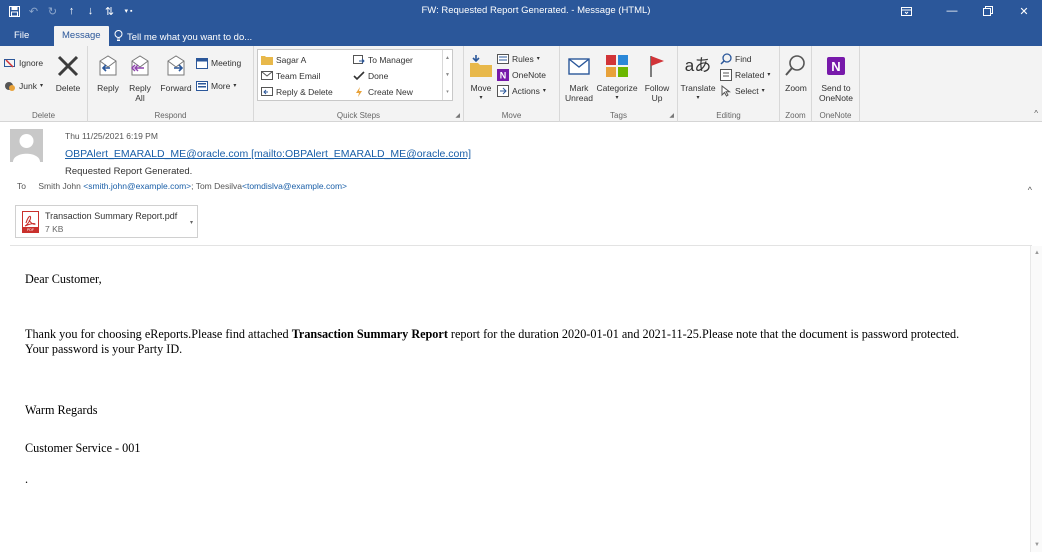  Describe the element at coordinates (988, 11) in the screenshot. I see `maximize-icon` at that location.